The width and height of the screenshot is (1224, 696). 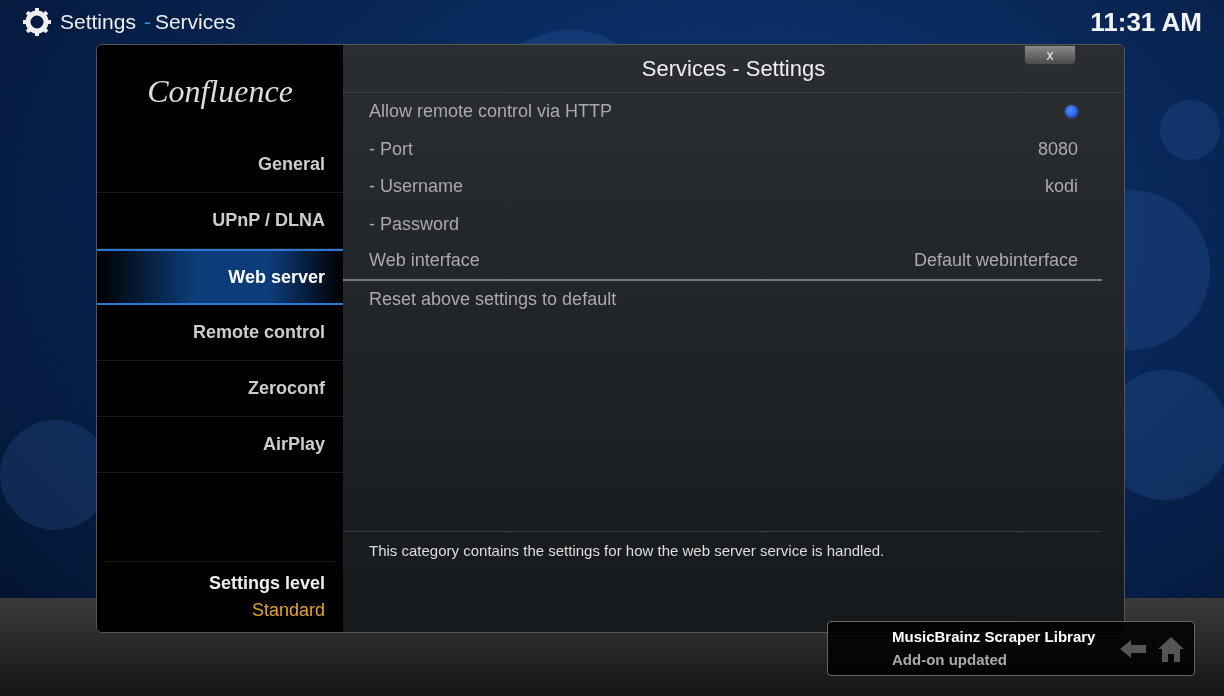 I want to click on setting-label: - Password, so click(x=414, y=224).